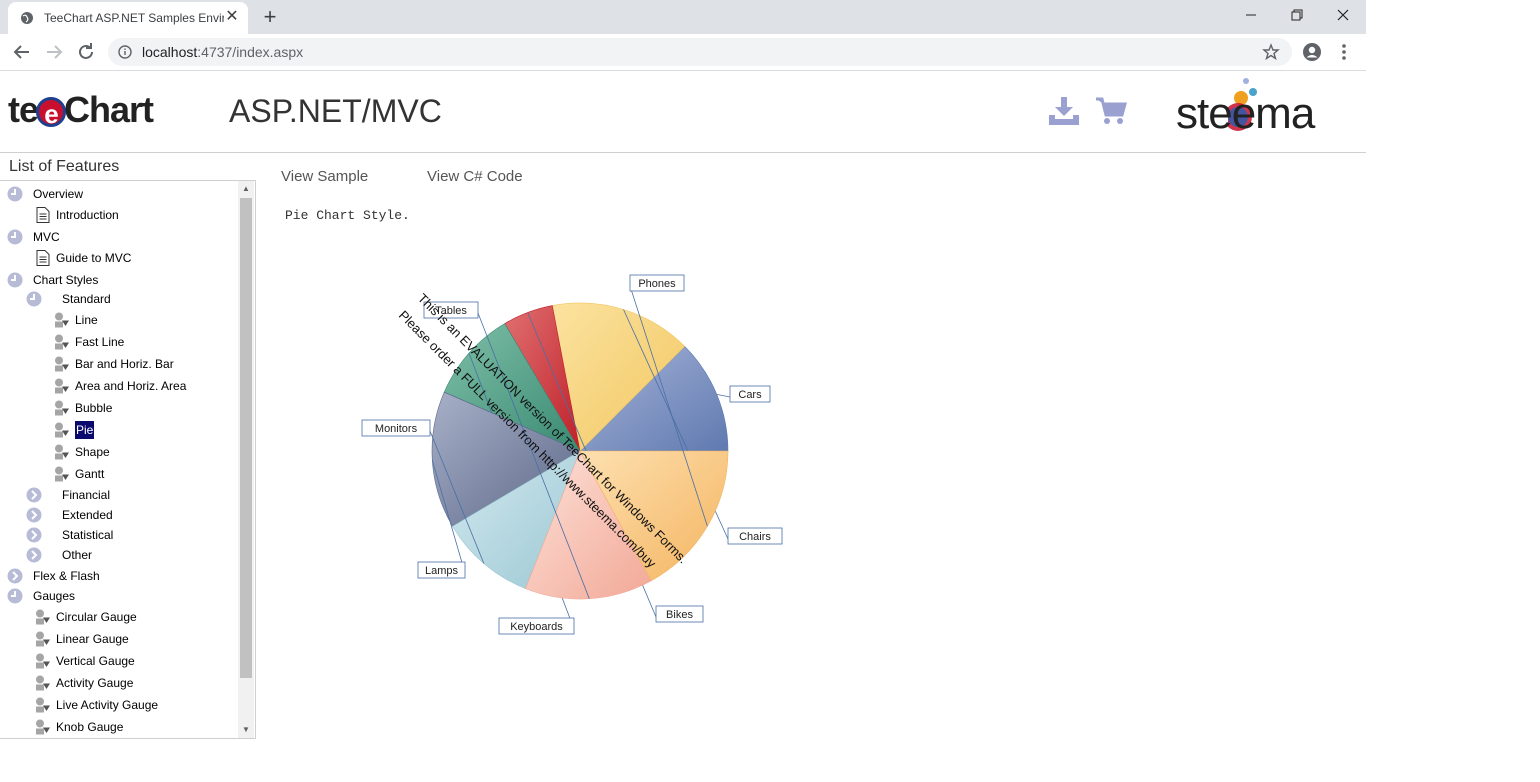  I want to click on tree-scrollbar: ▲ ▼, so click(246, 459).